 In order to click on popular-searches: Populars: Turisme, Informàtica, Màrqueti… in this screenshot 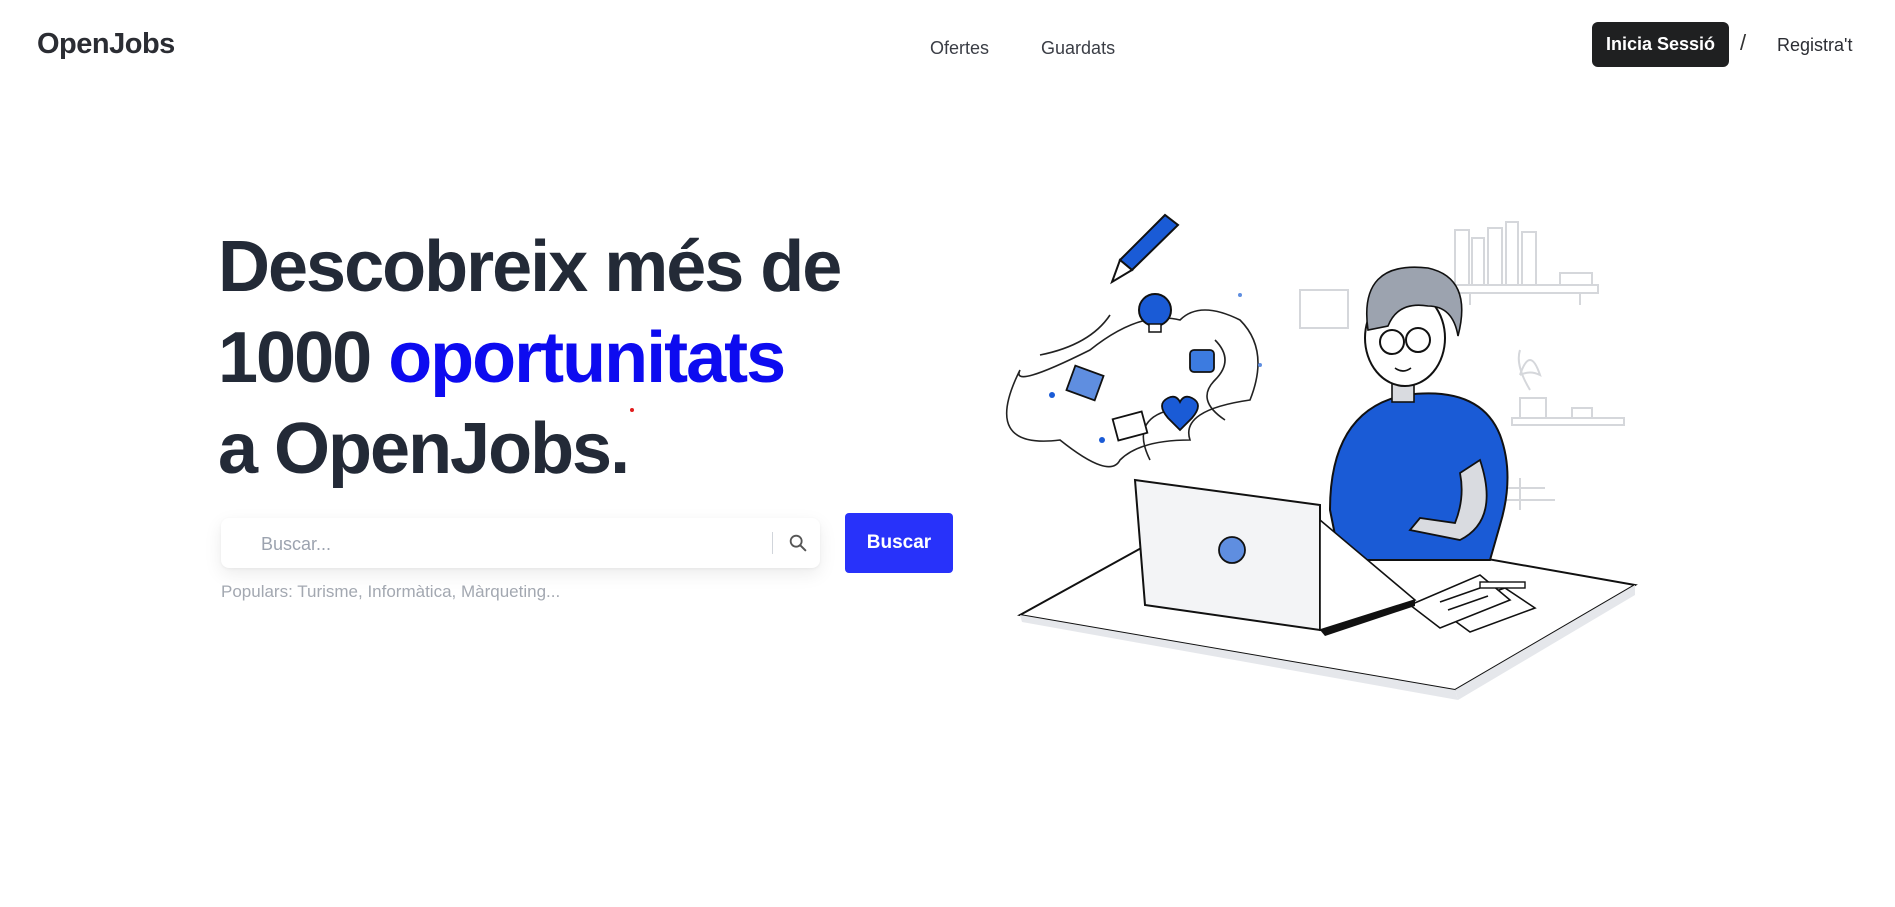, I will do `click(391, 591)`.